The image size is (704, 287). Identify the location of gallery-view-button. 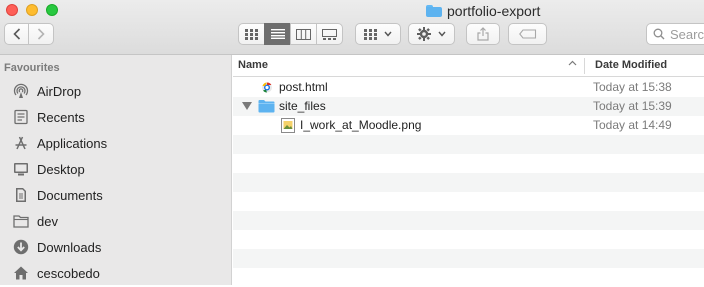
(329, 34).